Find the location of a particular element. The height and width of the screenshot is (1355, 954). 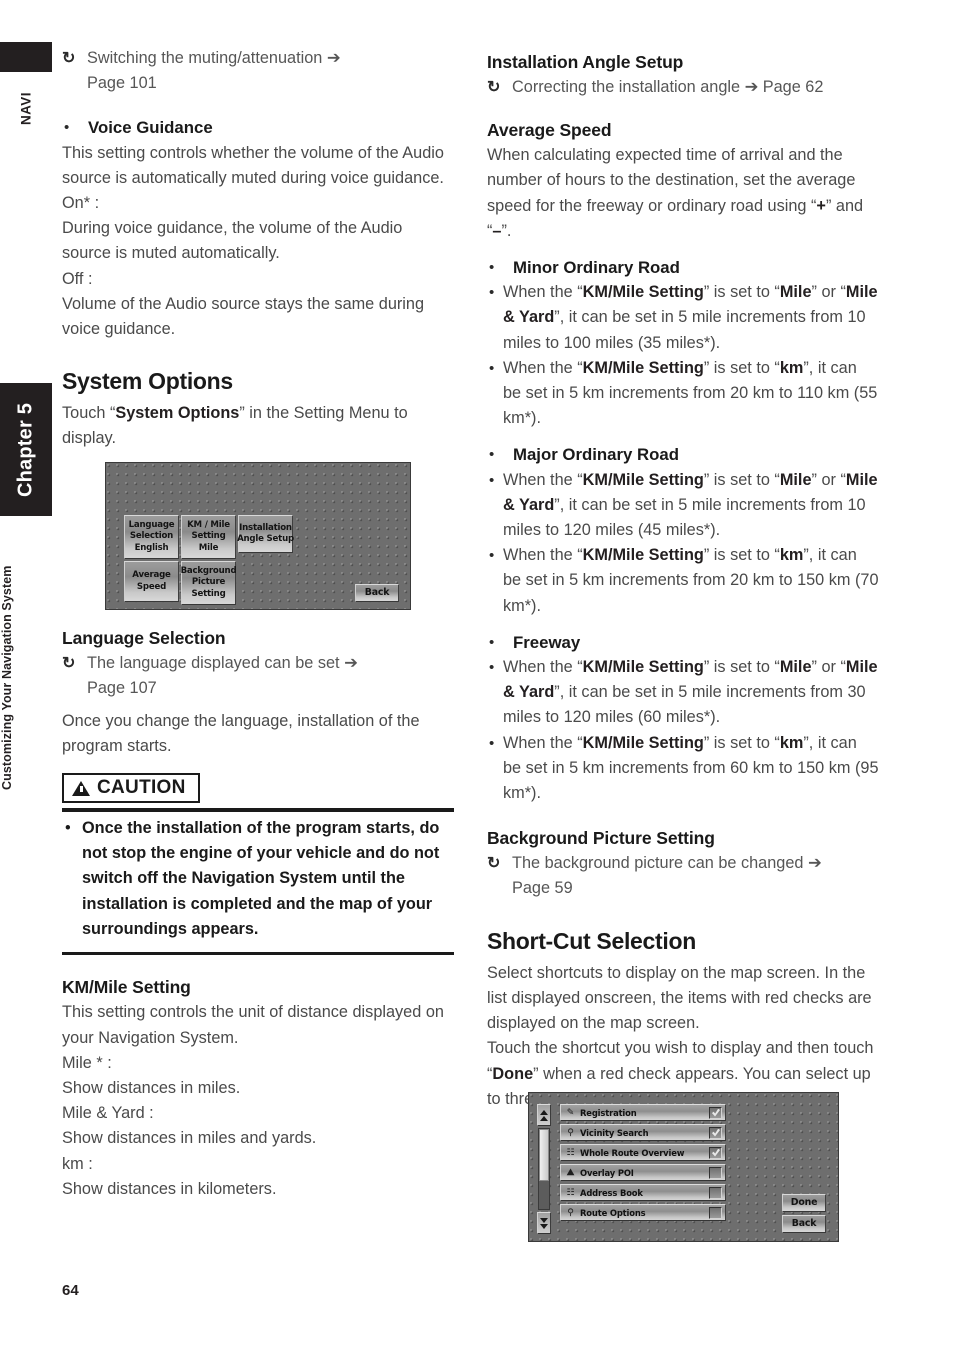

caution-tag: CAUTION is located at coordinates (131, 788).